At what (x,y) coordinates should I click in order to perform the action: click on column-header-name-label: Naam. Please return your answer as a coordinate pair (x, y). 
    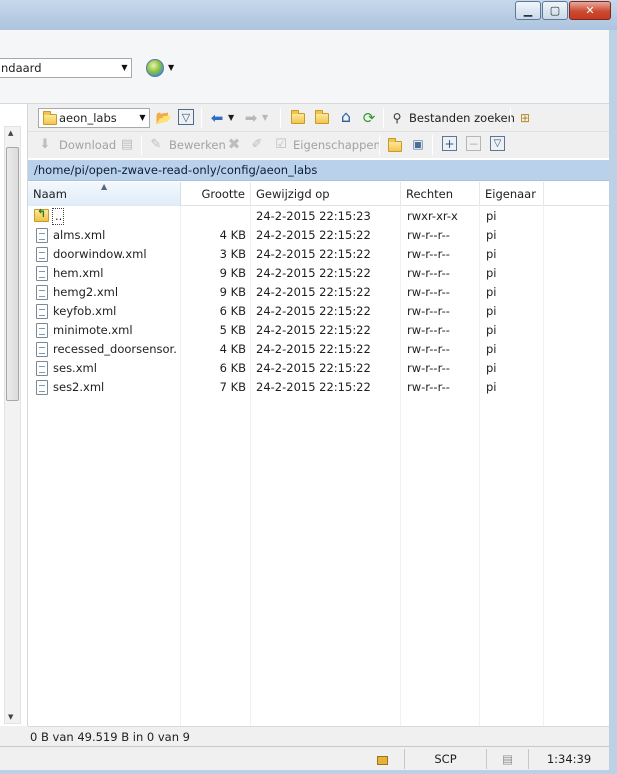
    Looking at the image, I should click on (50, 194).